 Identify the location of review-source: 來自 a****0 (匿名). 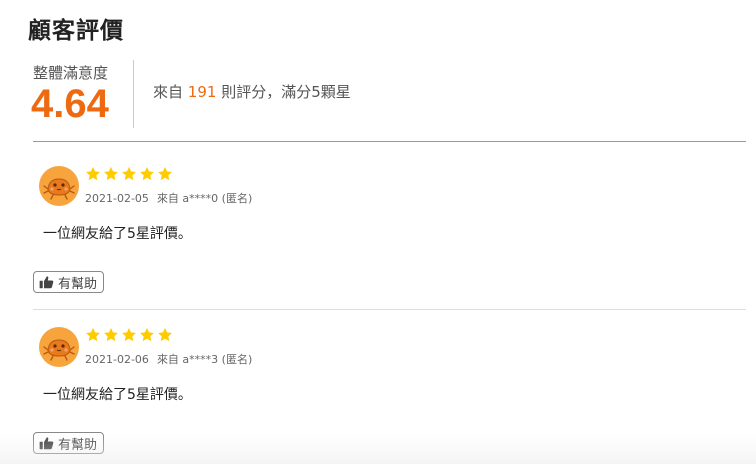
(204, 198).